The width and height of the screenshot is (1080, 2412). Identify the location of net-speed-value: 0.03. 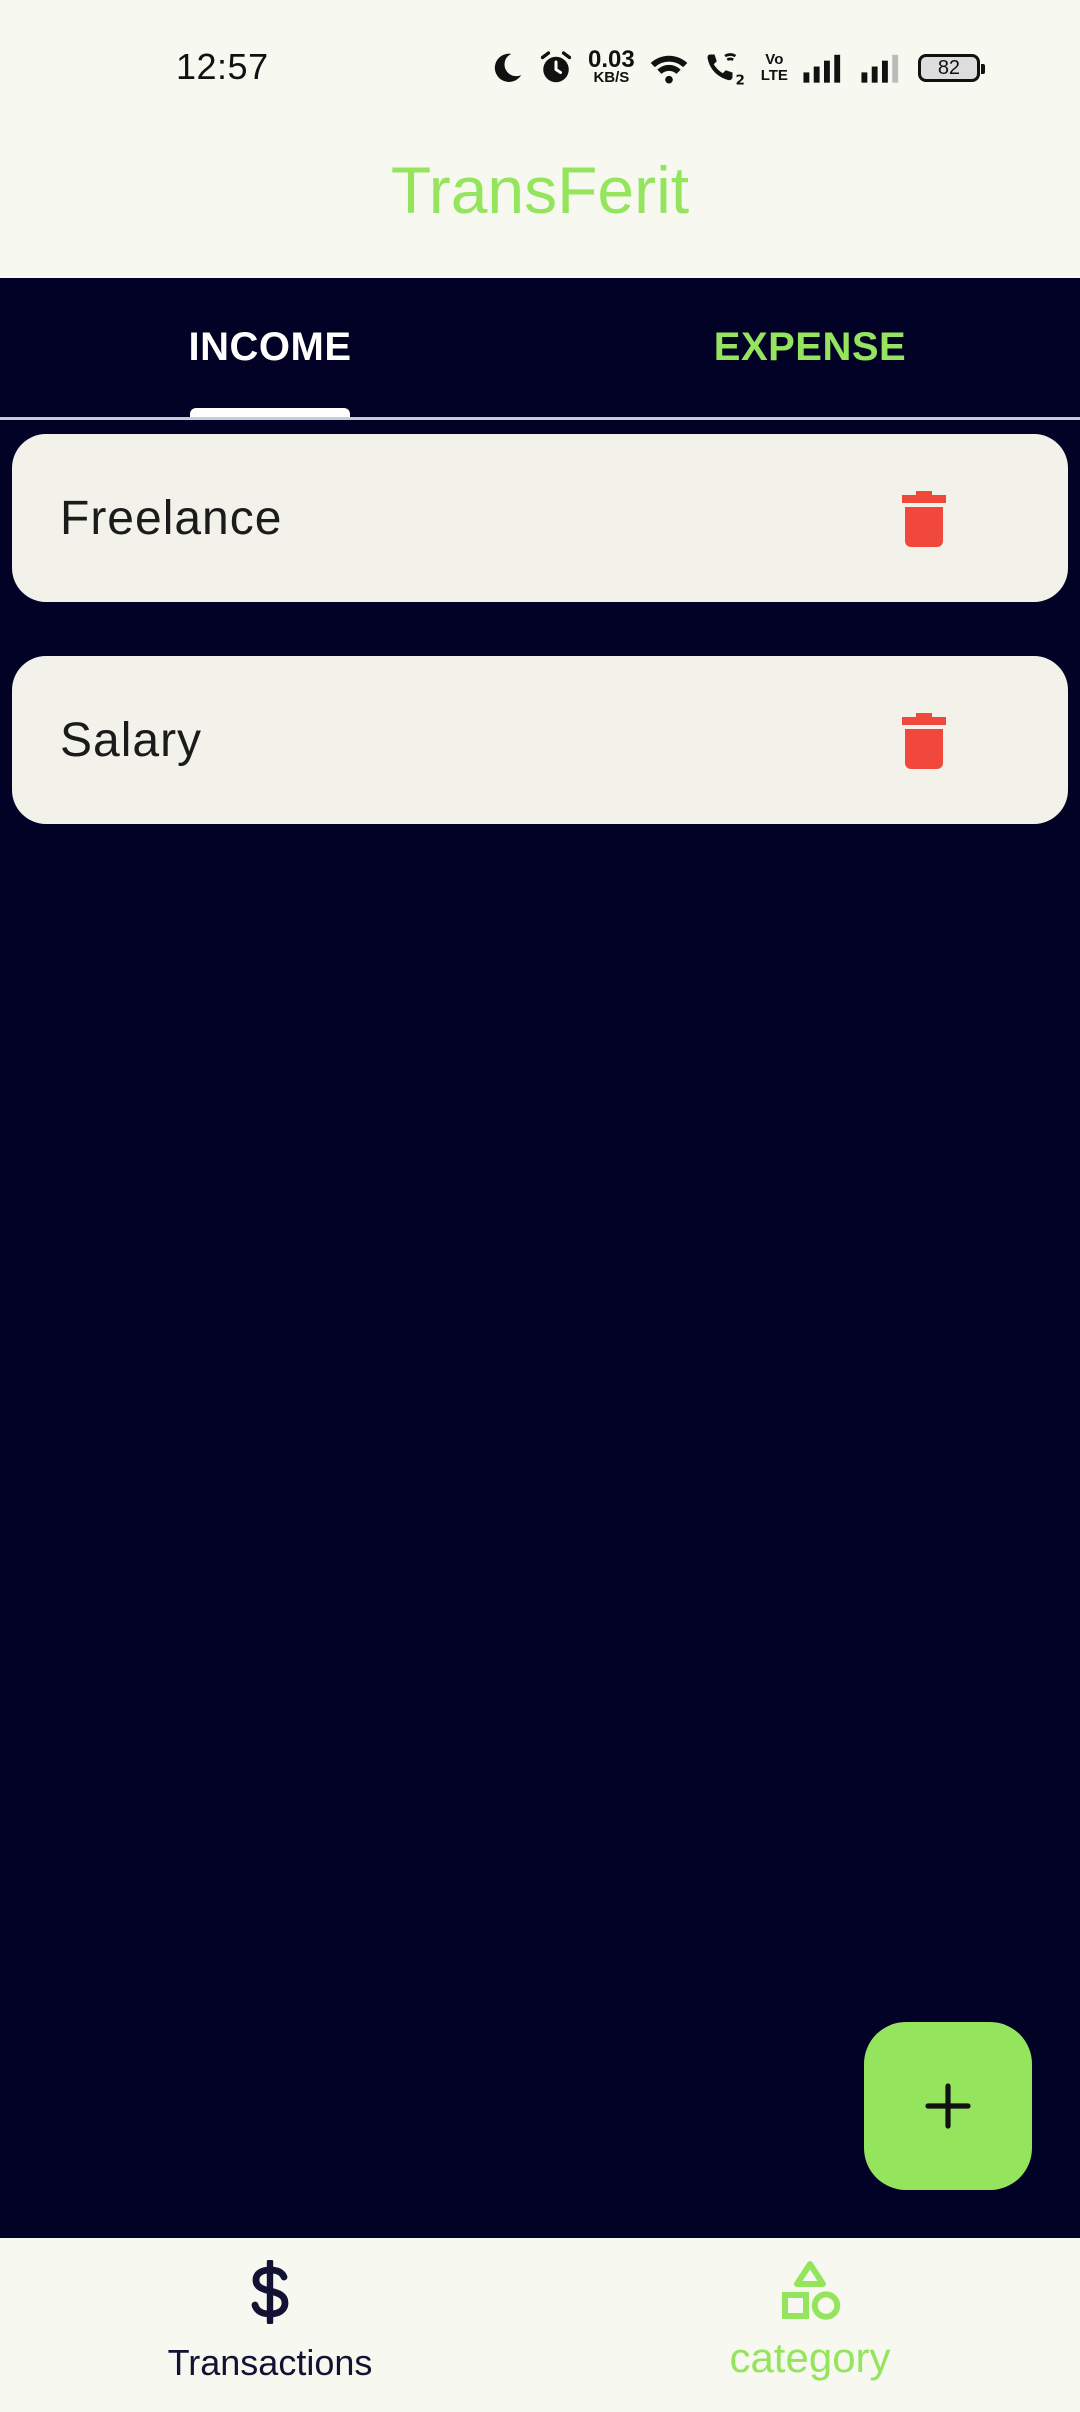
(611, 59).